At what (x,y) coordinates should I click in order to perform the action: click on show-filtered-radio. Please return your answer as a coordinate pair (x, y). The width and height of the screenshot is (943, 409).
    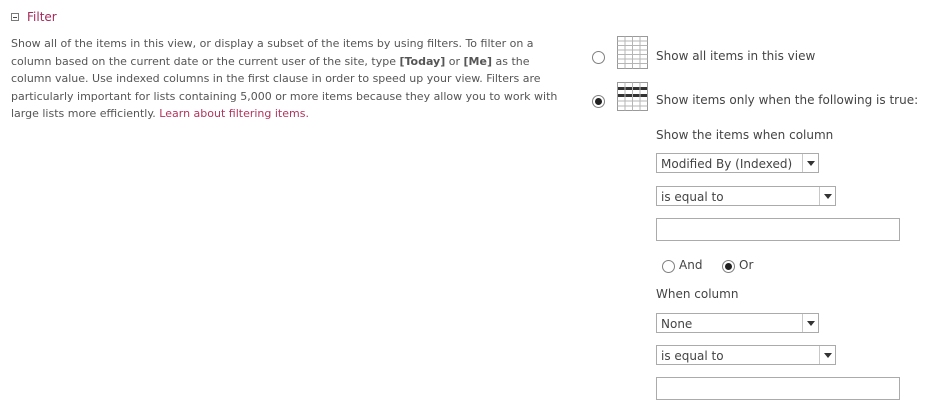
    Looking at the image, I should click on (598, 101).